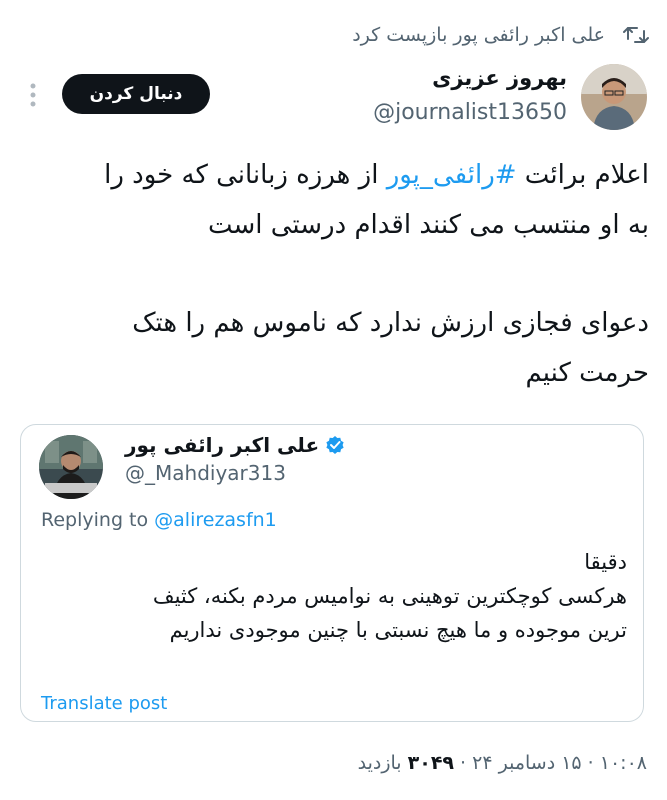 The image size is (667, 800). Describe the element at coordinates (587, 373) in the screenshot. I see `tweet-line: حرمت کنیم` at that location.